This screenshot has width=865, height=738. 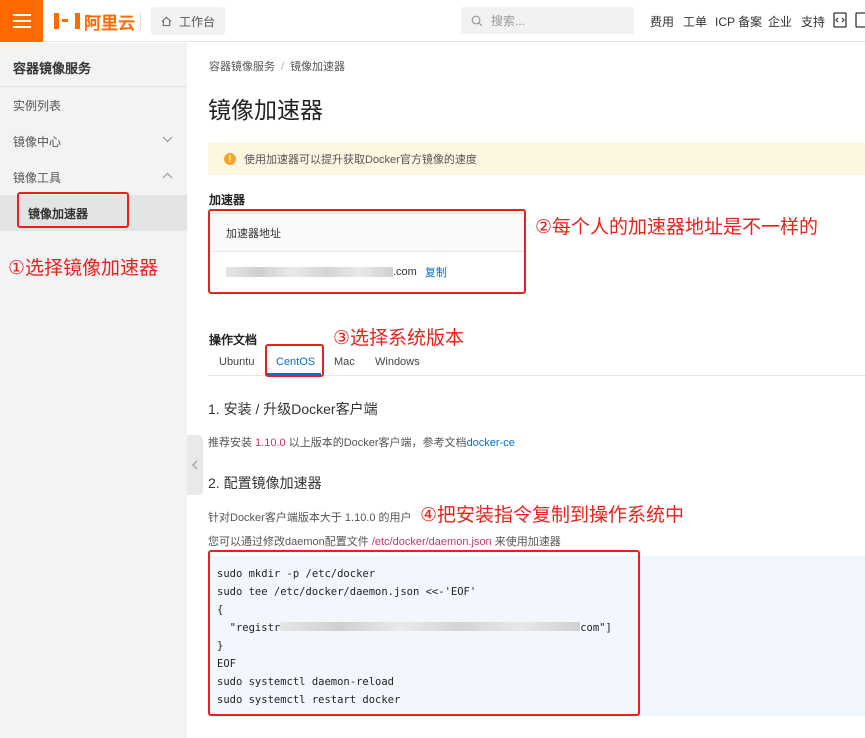 What do you see at coordinates (552, 515) in the screenshot?
I see `annotation-4: ④把安装指令复制到操作系统中` at bounding box center [552, 515].